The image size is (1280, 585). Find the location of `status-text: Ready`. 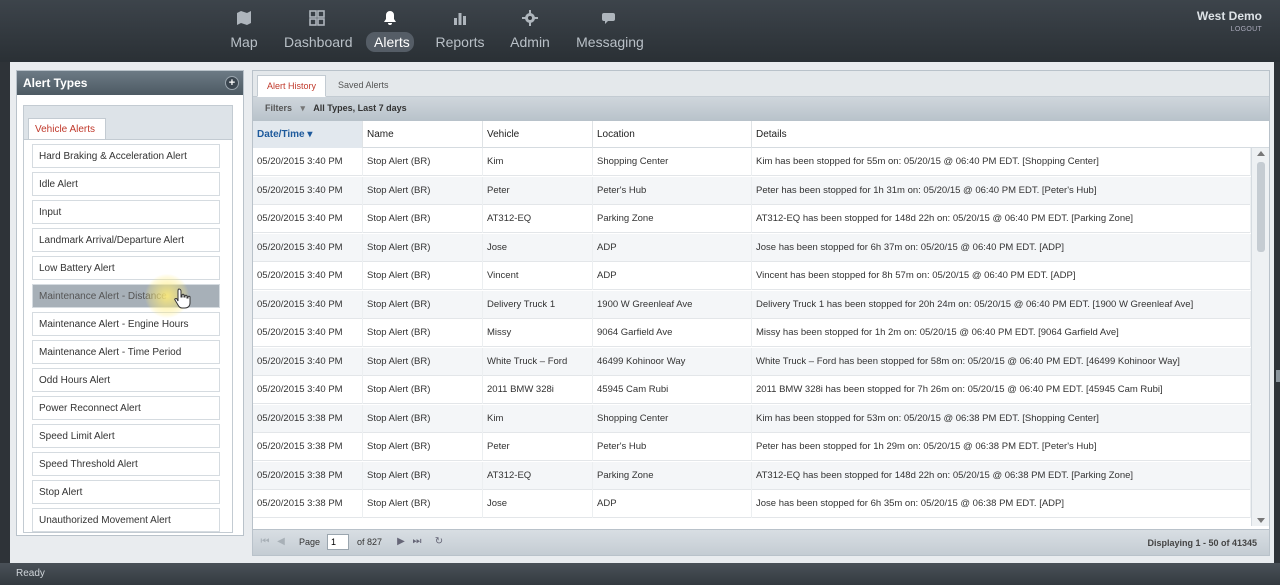

status-text: Ready is located at coordinates (30, 573).